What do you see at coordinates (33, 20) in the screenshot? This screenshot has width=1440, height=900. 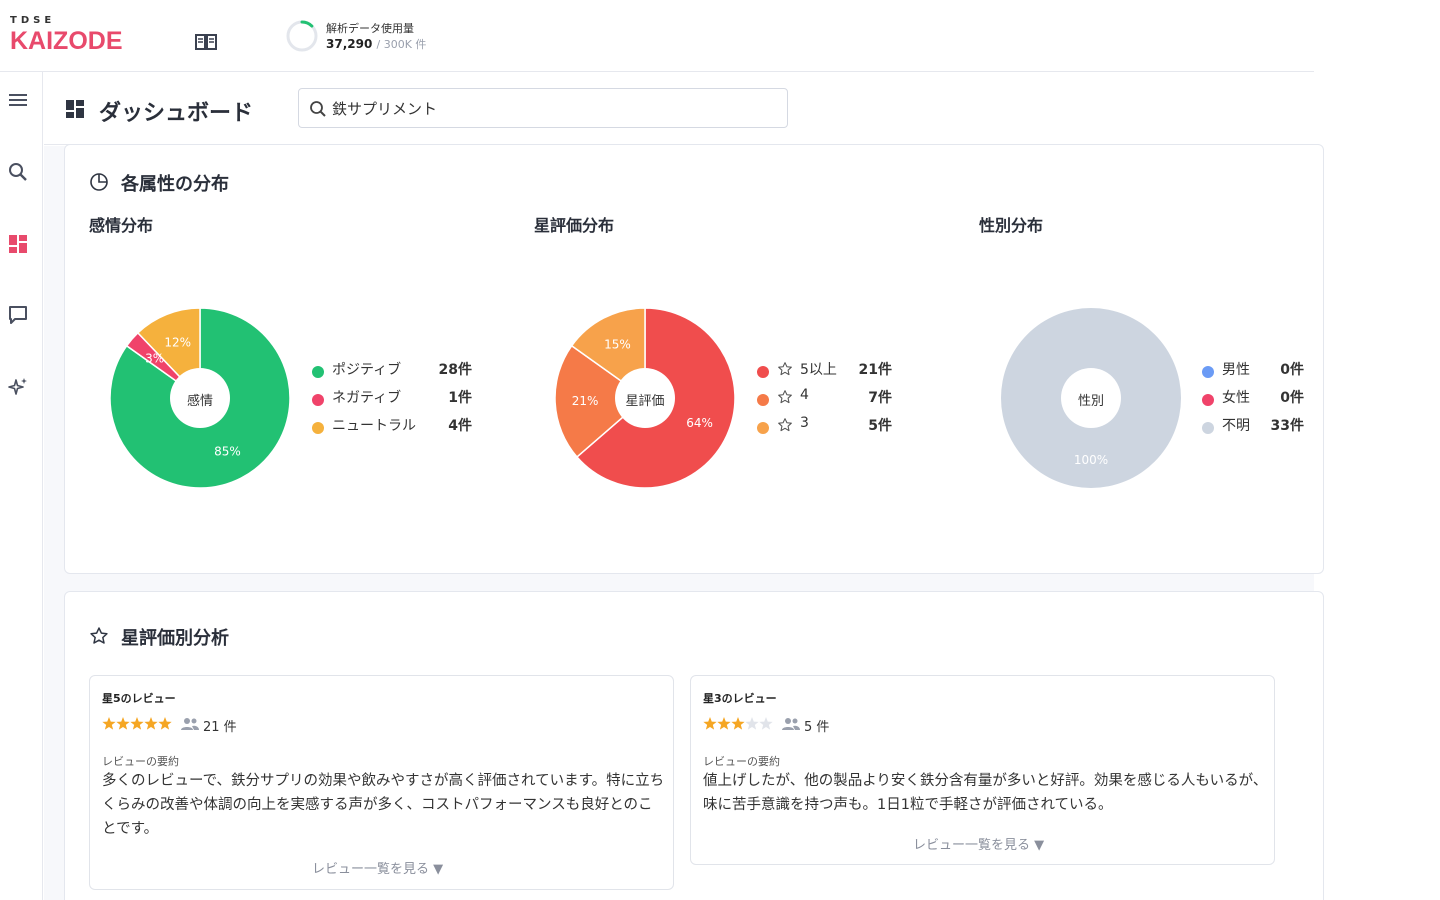 I see `logo-subtitle: TDSE` at bounding box center [33, 20].